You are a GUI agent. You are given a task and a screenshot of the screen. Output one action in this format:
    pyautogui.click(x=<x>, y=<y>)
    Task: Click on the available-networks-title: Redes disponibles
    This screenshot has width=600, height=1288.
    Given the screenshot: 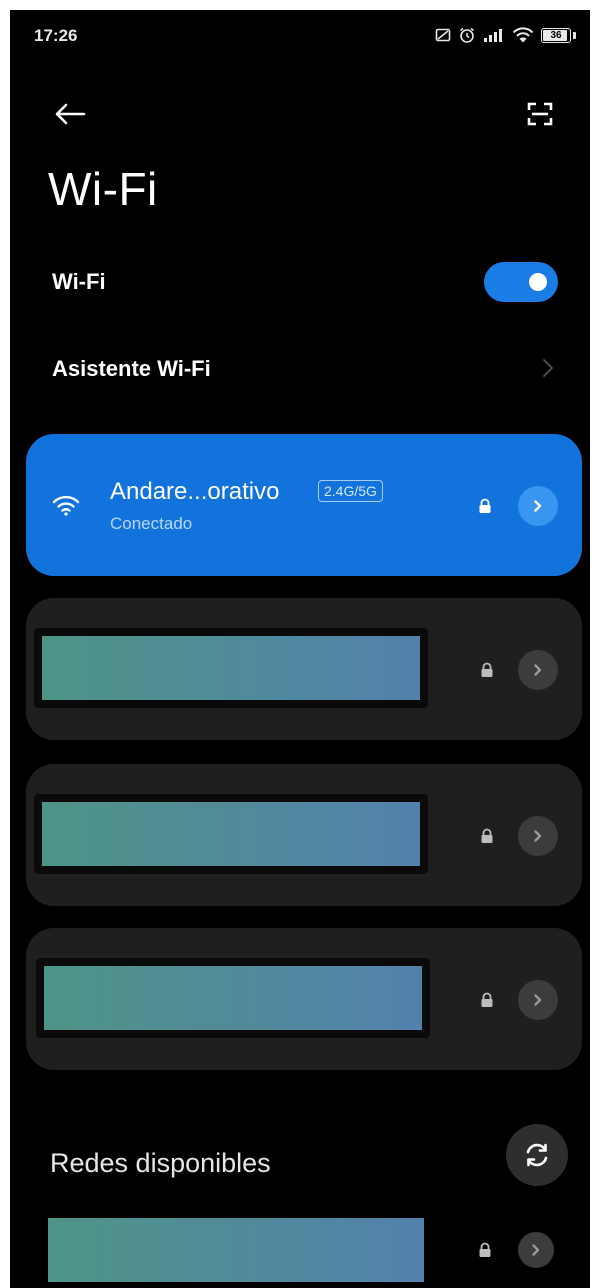 What is the action you would take?
    pyautogui.click(x=160, y=1163)
    